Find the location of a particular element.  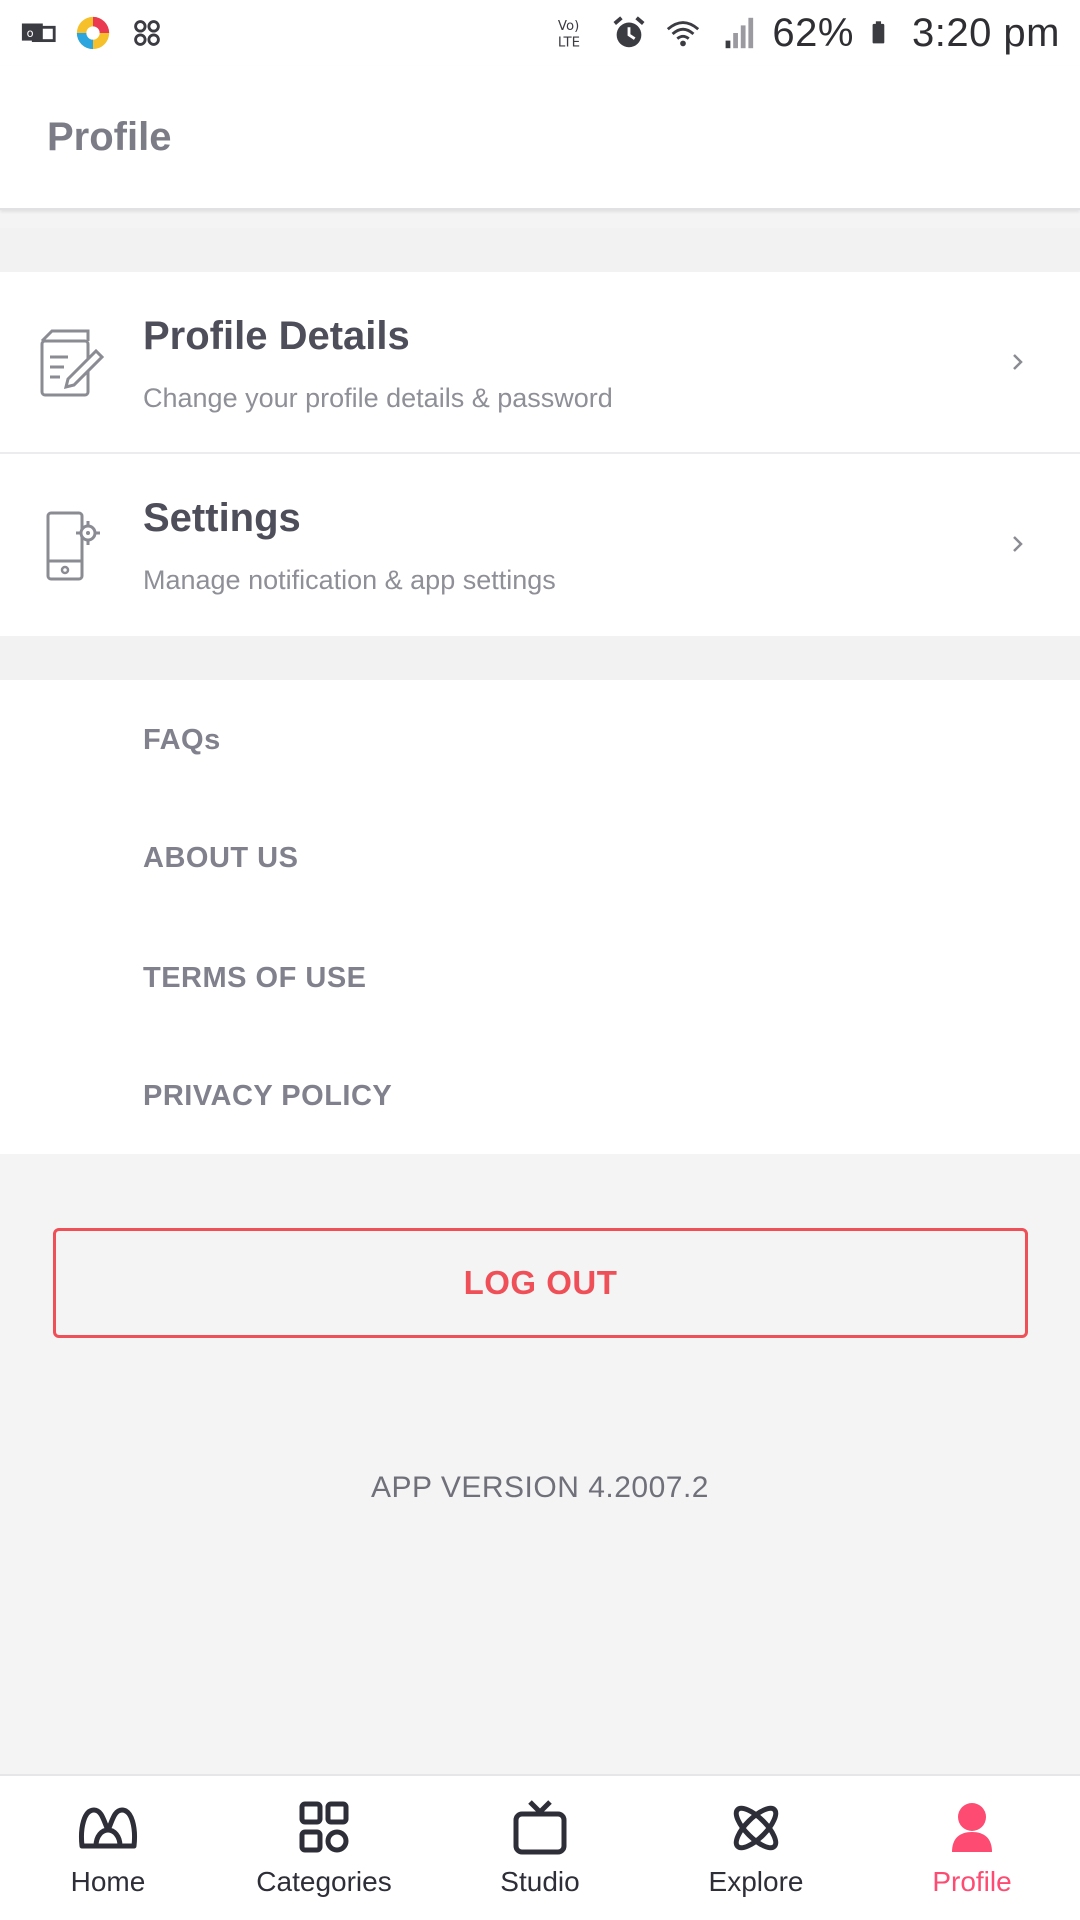

privacy-policy-link: PRIVACY POLICY is located at coordinates (267, 1096).